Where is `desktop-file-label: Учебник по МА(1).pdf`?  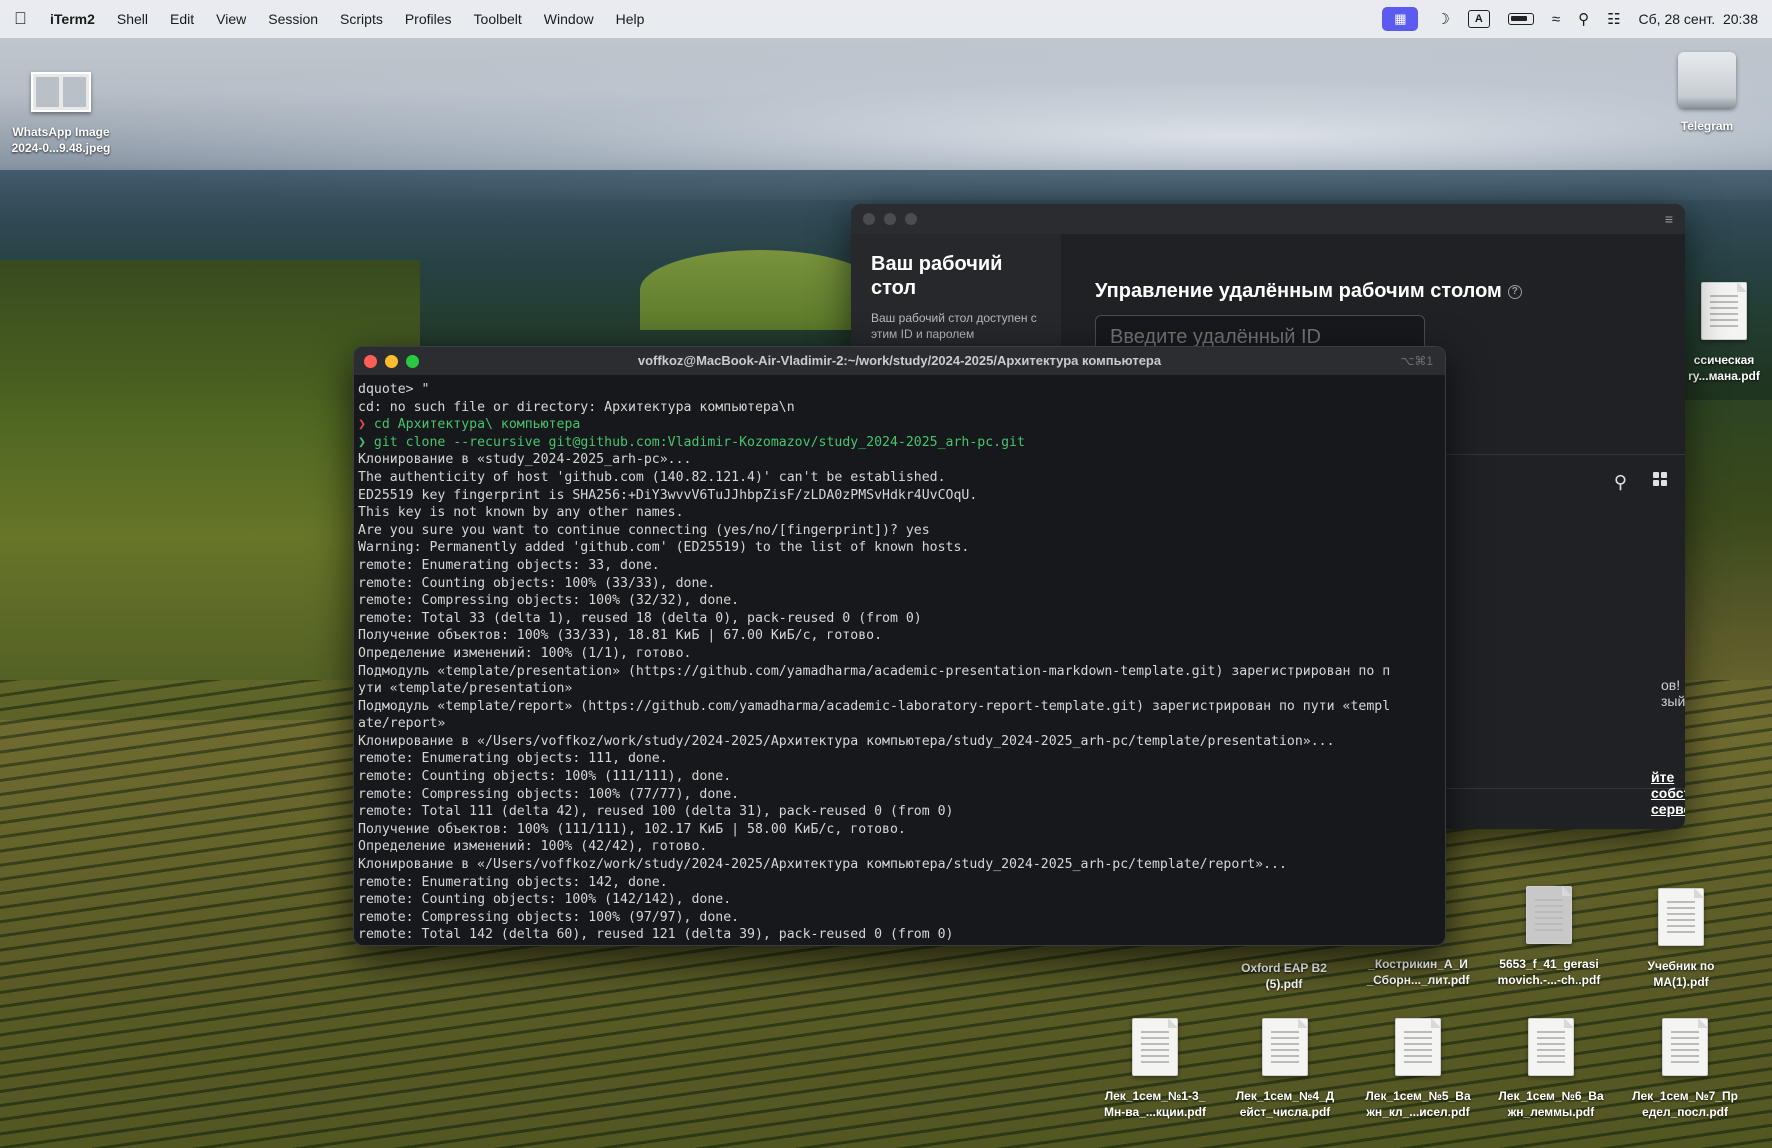 desktop-file-label: Учебник по МА(1).pdf is located at coordinates (1681, 974).